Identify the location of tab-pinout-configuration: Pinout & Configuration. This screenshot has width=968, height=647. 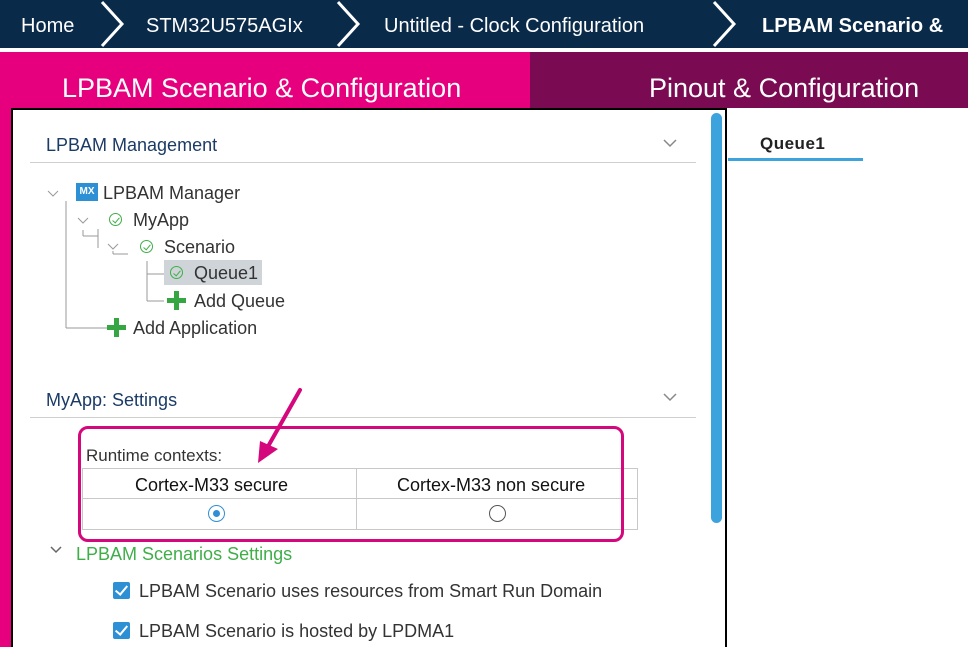
(749, 80).